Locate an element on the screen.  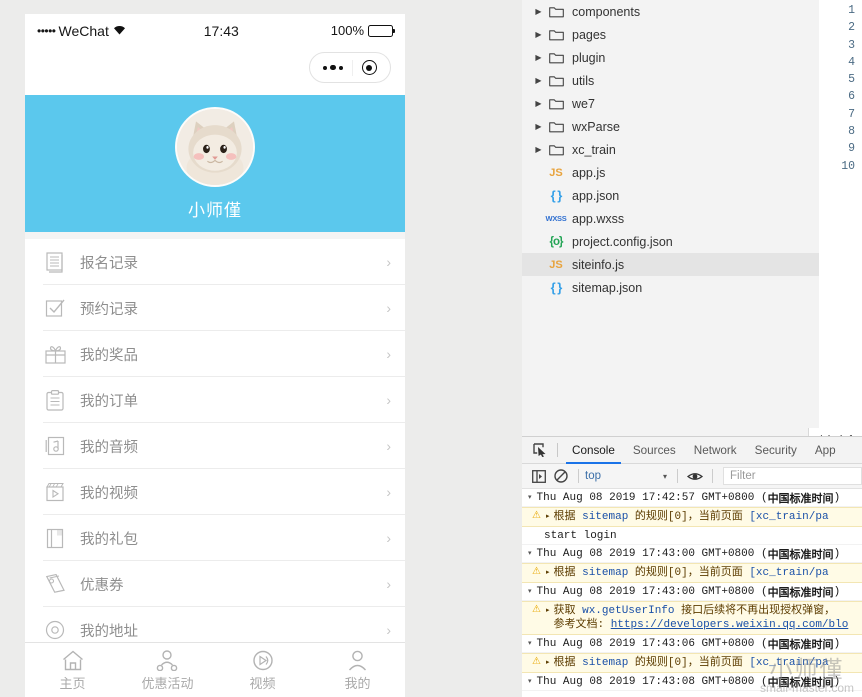
devtools-tab-security: Security is located at coordinates (776, 450).